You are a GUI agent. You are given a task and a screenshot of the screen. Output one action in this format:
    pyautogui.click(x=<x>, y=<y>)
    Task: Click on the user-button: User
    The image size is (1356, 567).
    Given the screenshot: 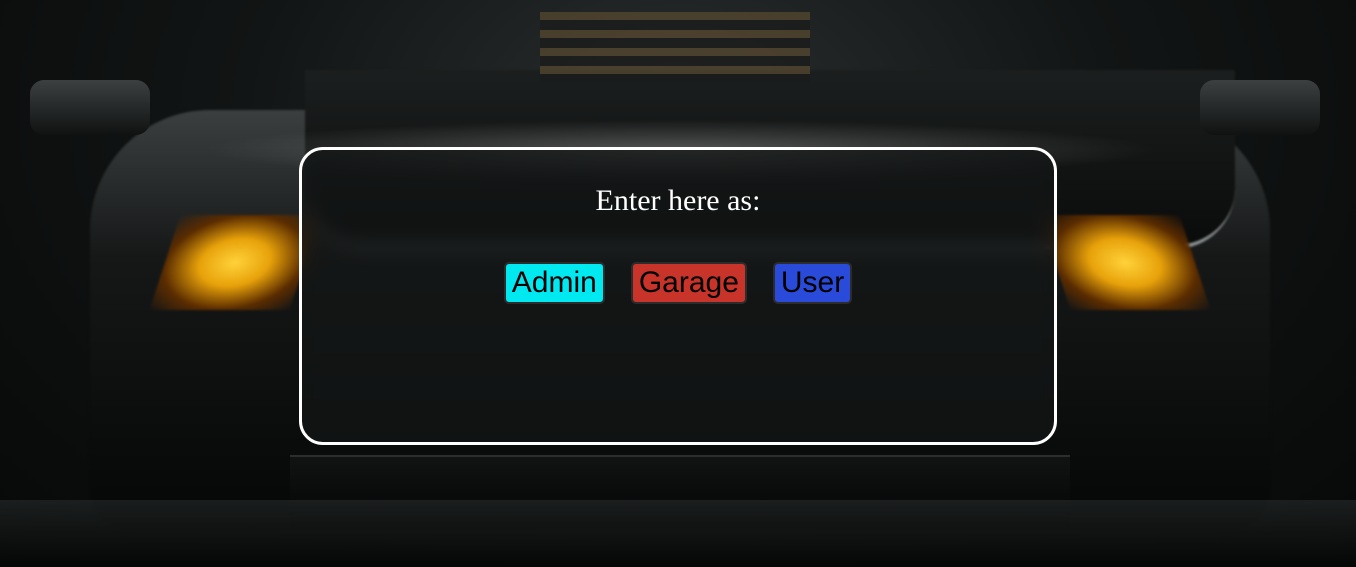 What is the action you would take?
    pyautogui.click(x=812, y=283)
    